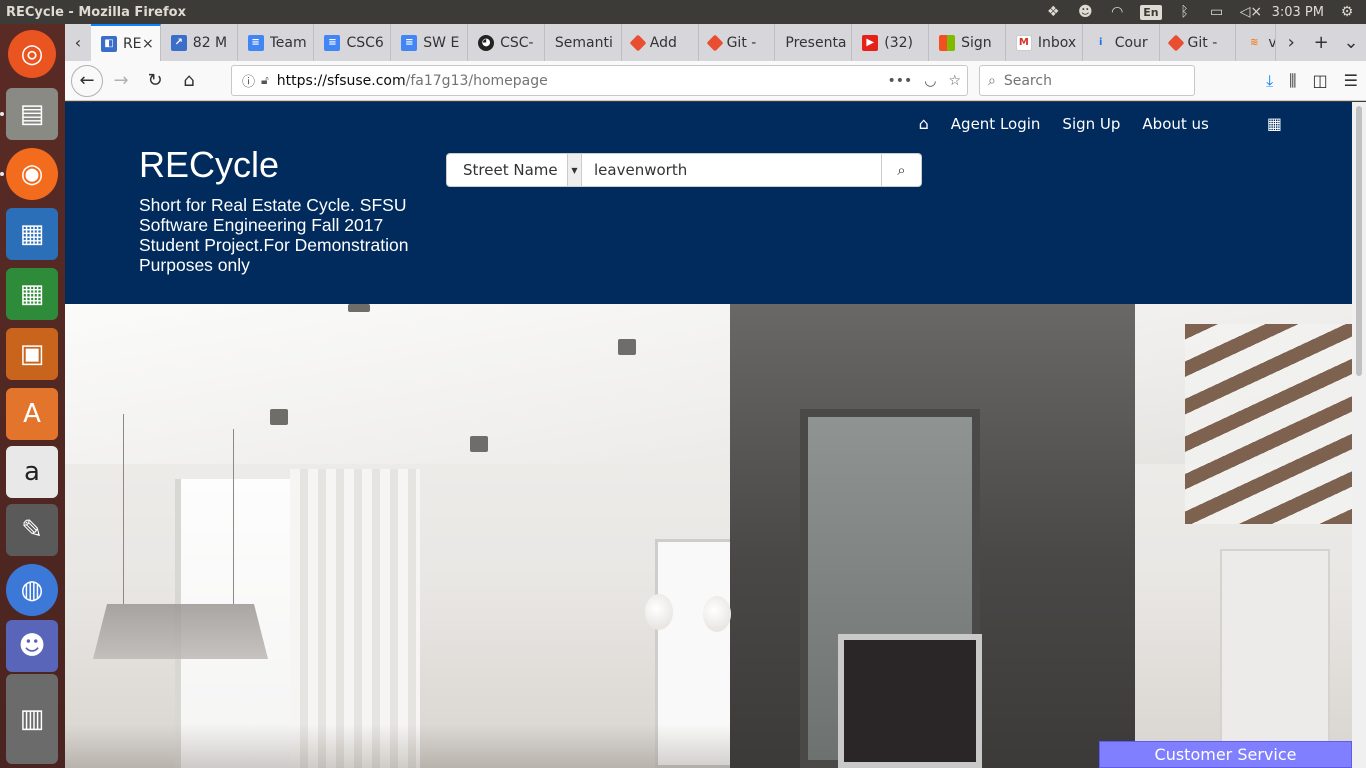  Describe the element at coordinates (930, 81) in the screenshot. I see `pocket-icon: ◡` at that location.